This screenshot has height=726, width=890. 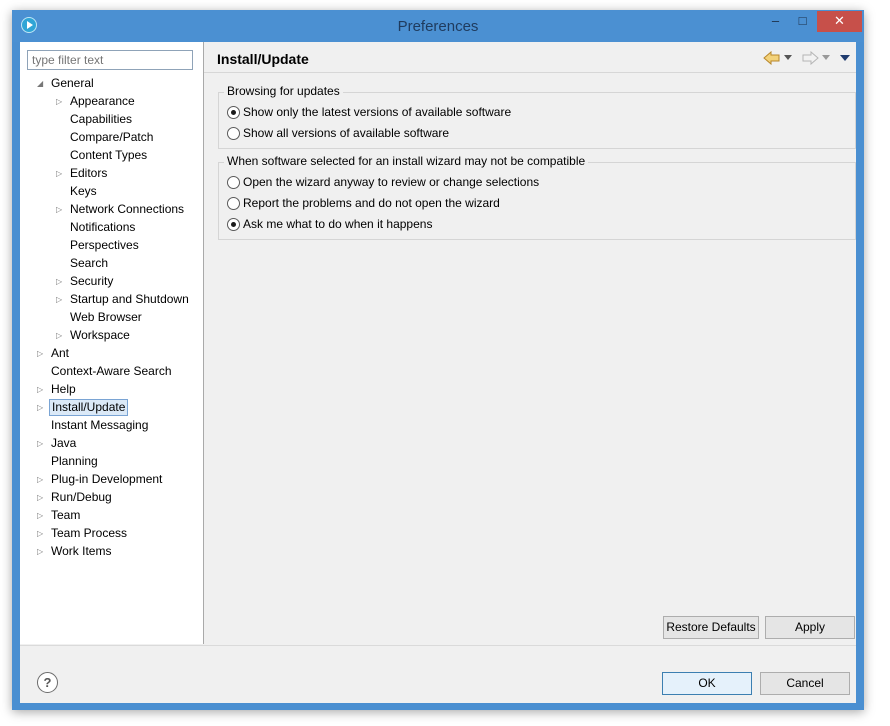 I want to click on title-bar: Preferences ‒ □ ✕, so click(x=438, y=26).